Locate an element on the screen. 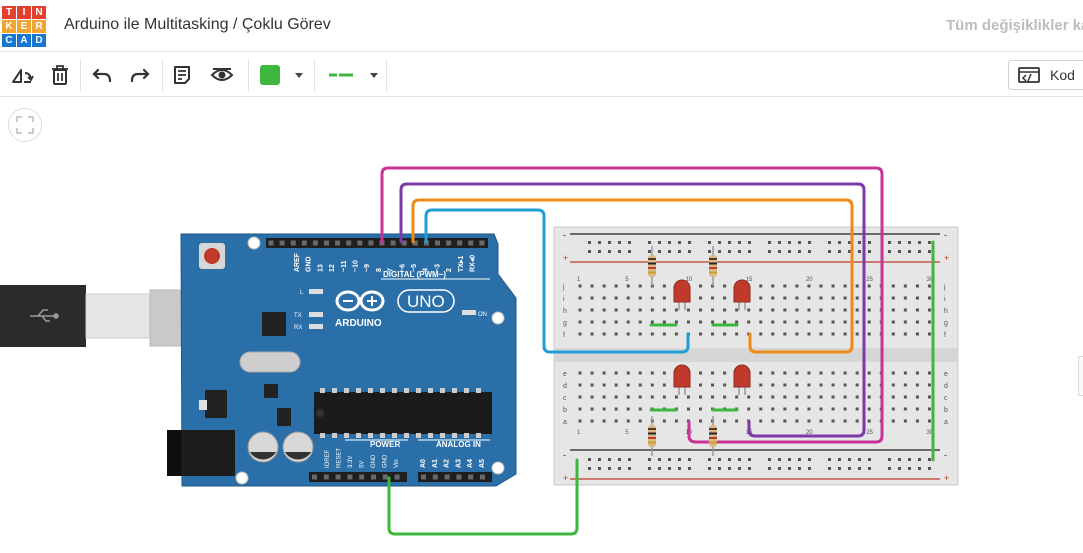 Image resolution: width=1083 pixels, height=553 pixels. reset-button is located at coordinates (212, 256).